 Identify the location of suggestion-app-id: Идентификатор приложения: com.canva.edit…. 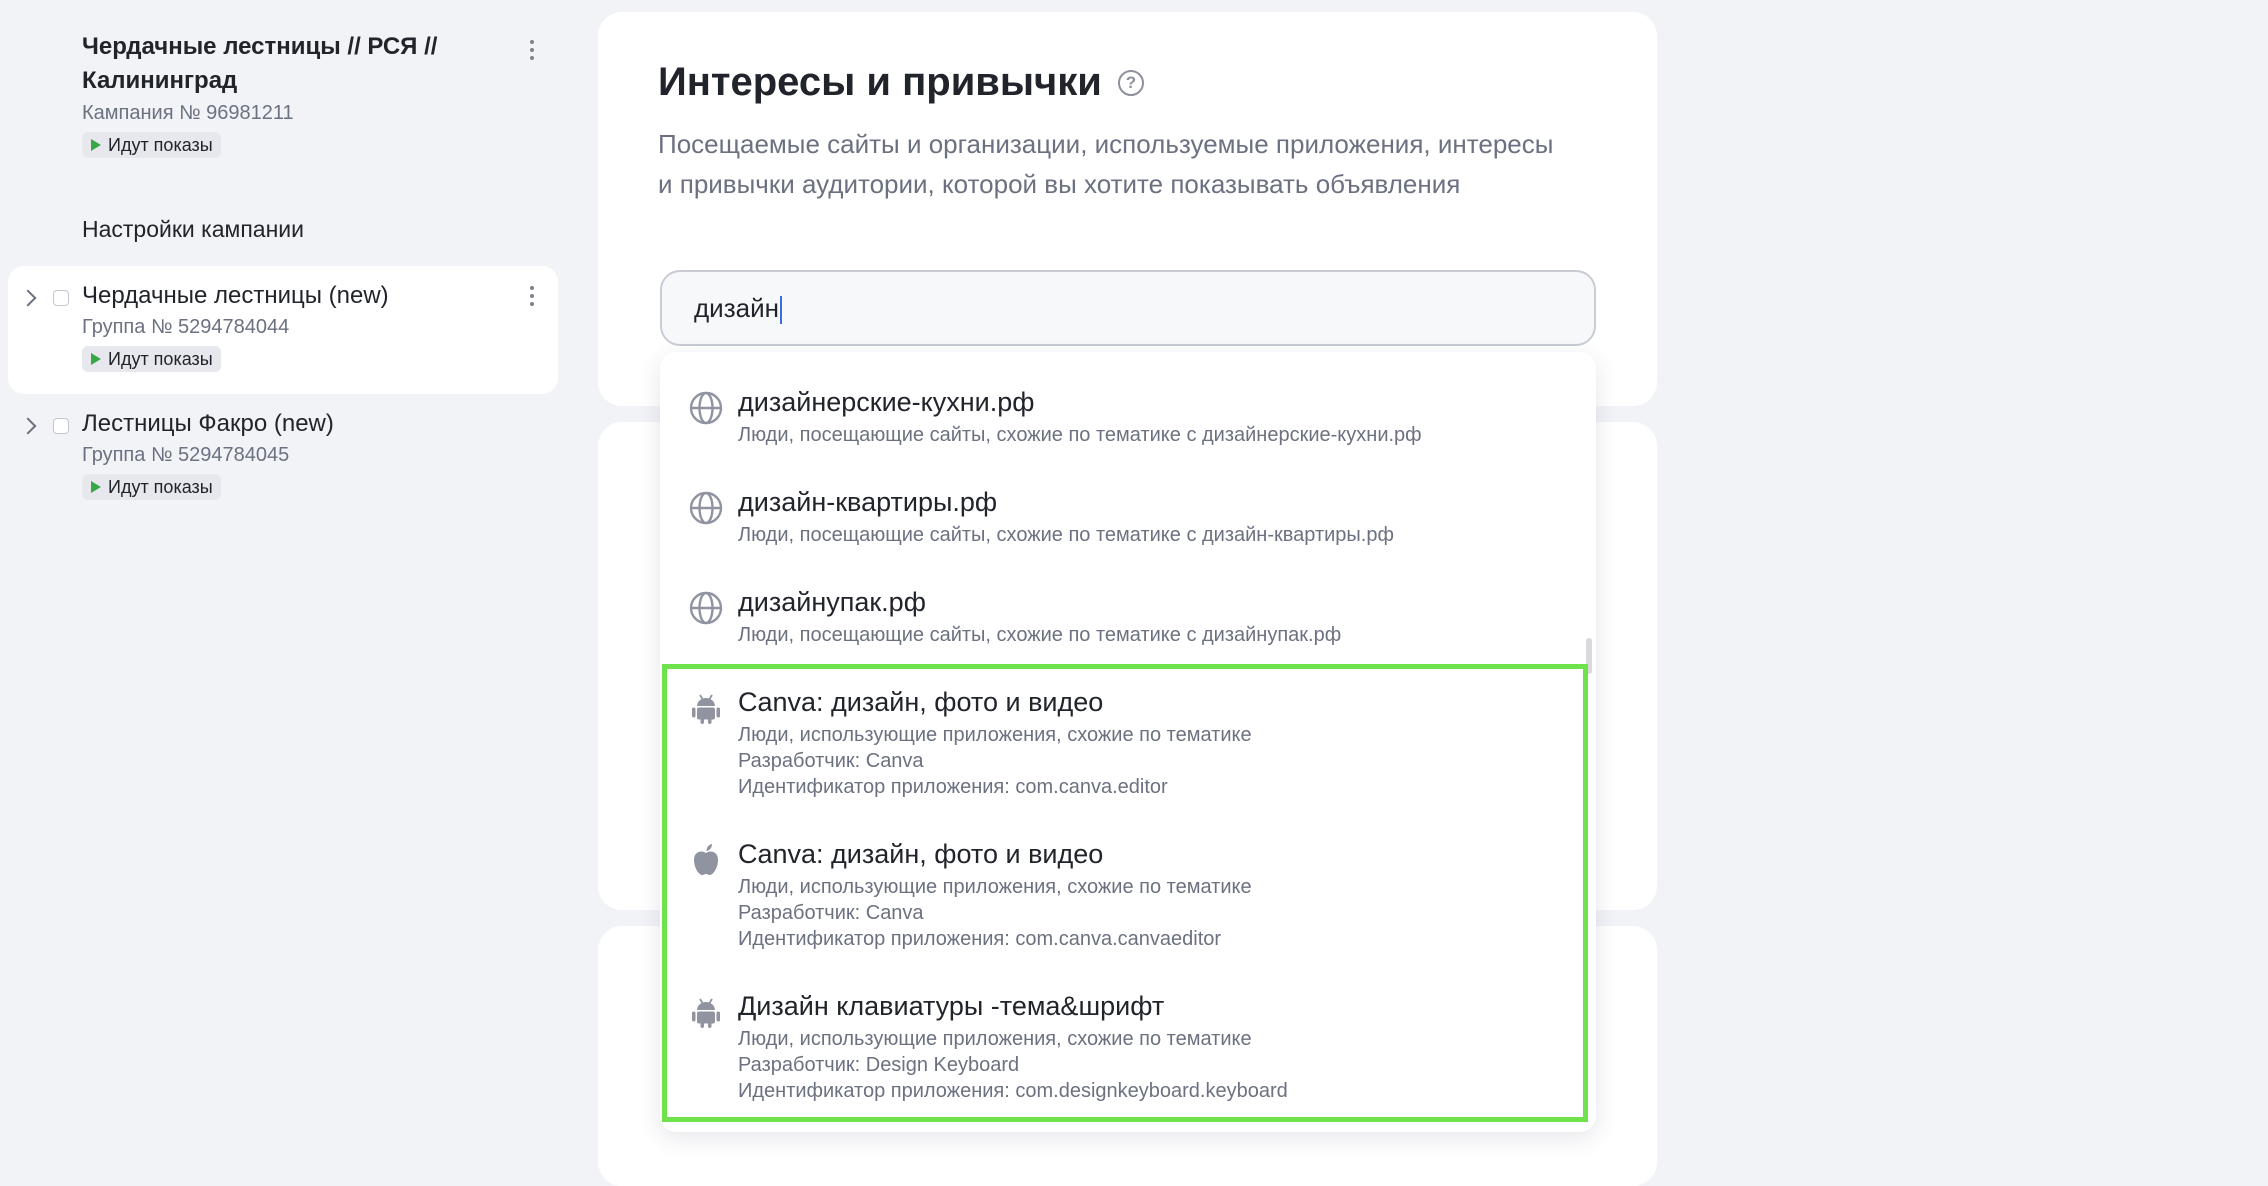
(953, 787).